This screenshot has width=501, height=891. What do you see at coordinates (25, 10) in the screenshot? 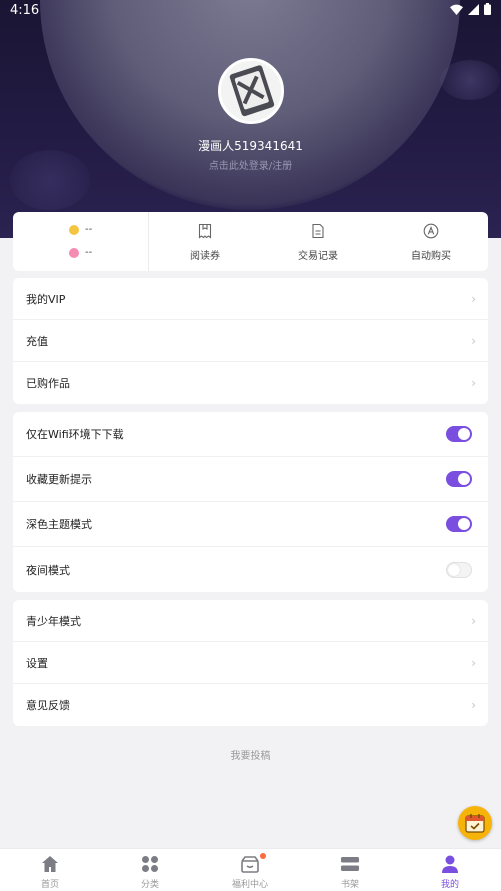
I see `status-time: 4:16` at bounding box center [25, 10].